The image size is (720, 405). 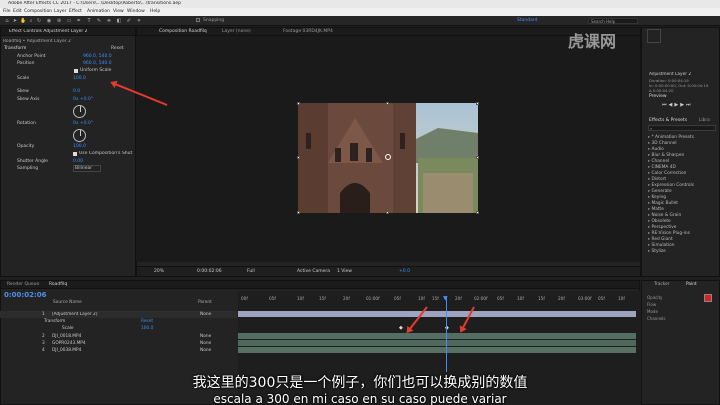 I want to click on transform-handle-br, so click(x=477, y=212).